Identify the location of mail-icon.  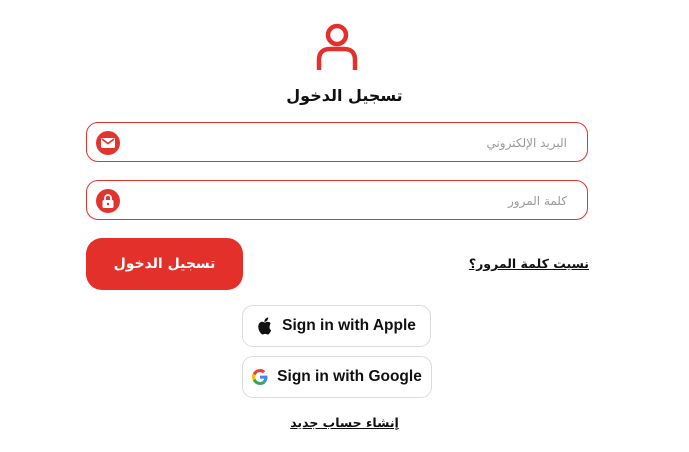
(108, 143).